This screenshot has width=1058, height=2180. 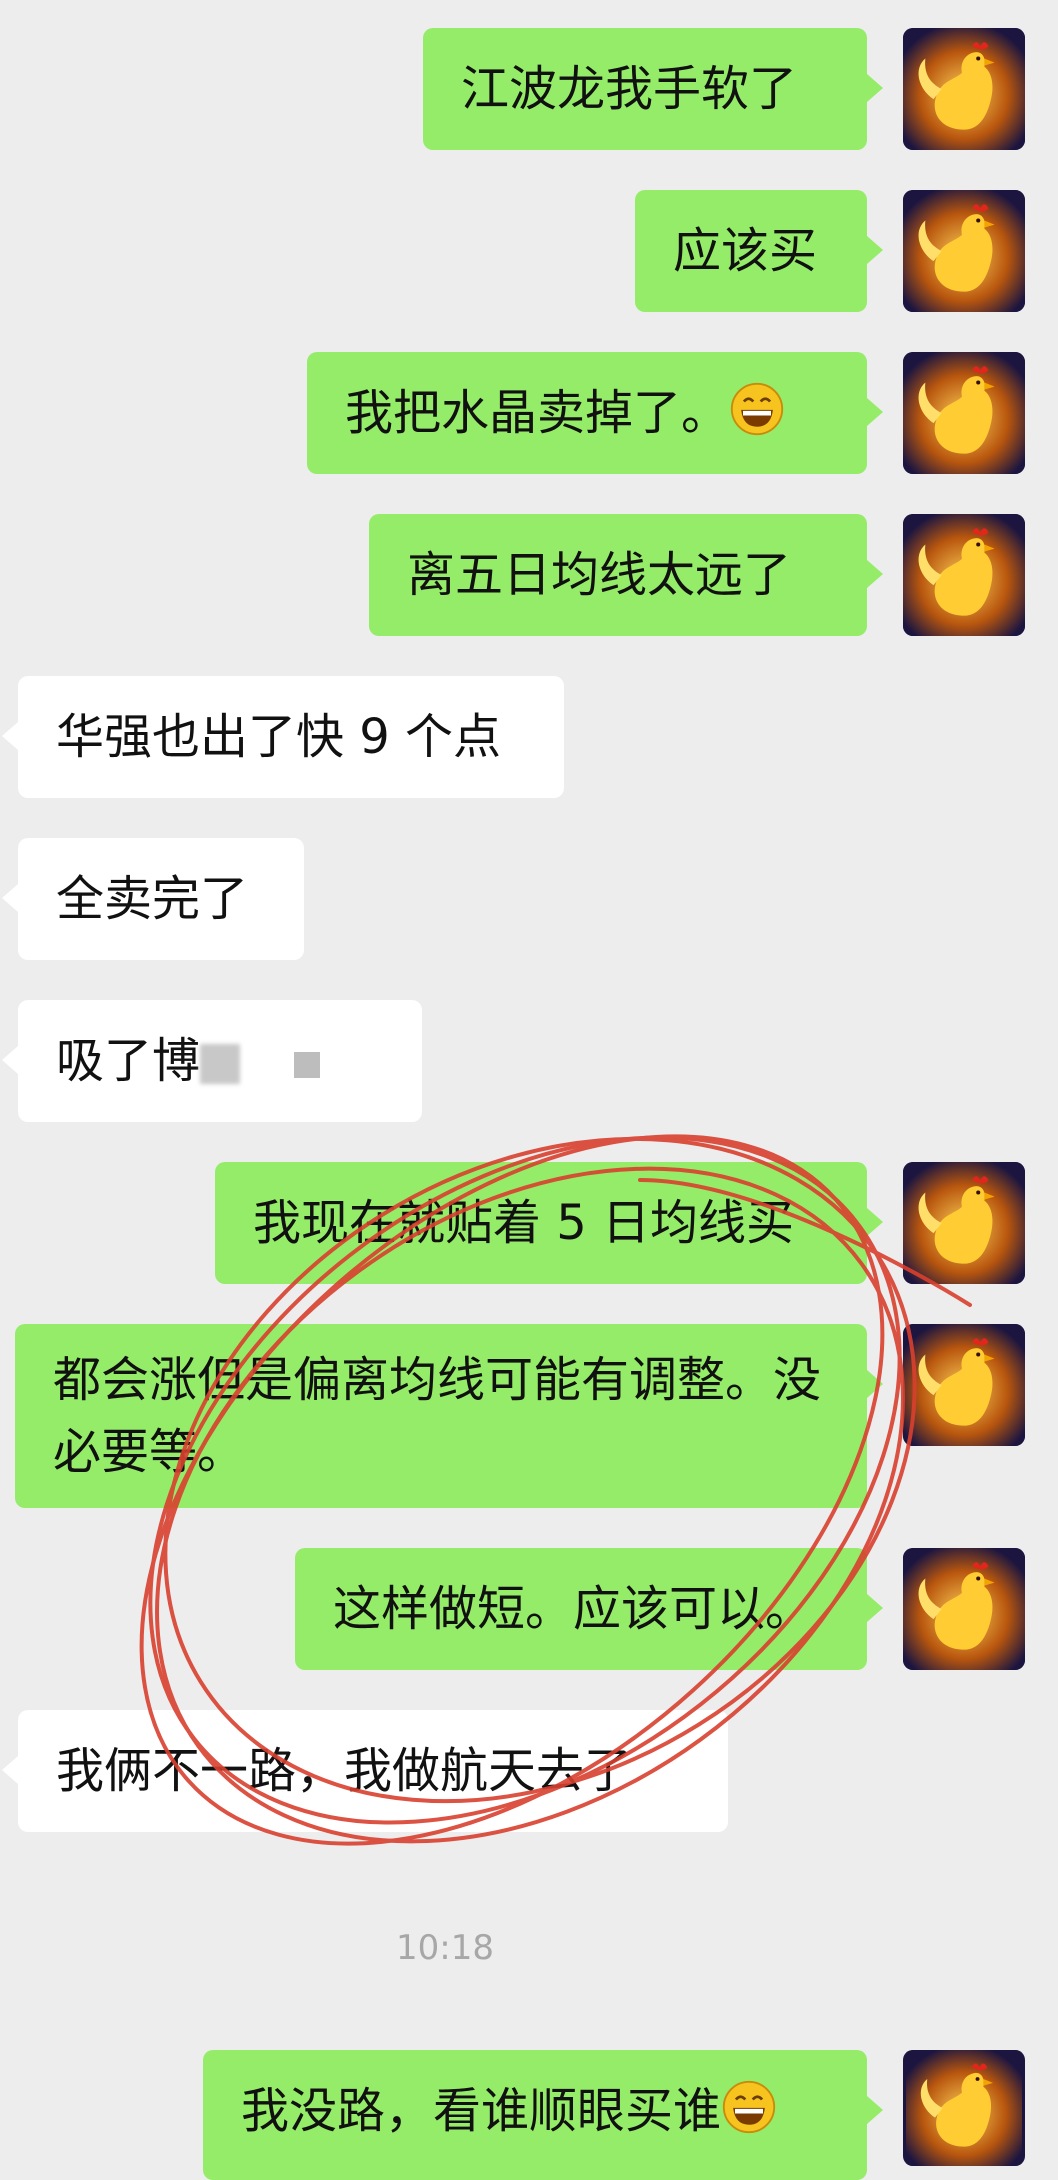 I want to click on message-bubble-sent: 应该买, so click(x=759, y=251).